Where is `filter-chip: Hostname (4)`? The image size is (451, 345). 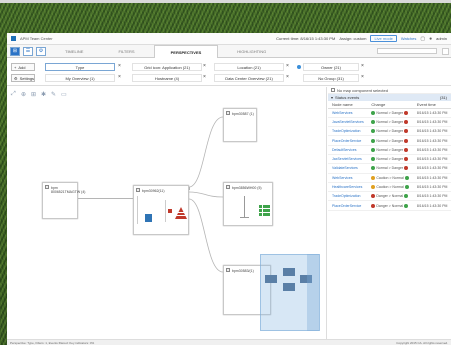
filter-chip: Hostname (4) is located at coordinates (167, 78).